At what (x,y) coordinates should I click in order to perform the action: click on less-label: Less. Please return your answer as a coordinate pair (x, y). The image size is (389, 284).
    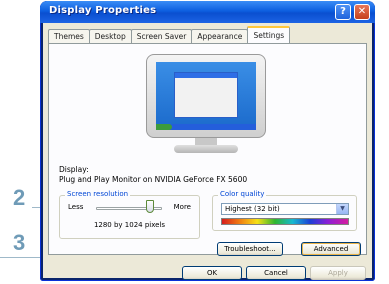
    Looking at the image, I should click on (76, 207).